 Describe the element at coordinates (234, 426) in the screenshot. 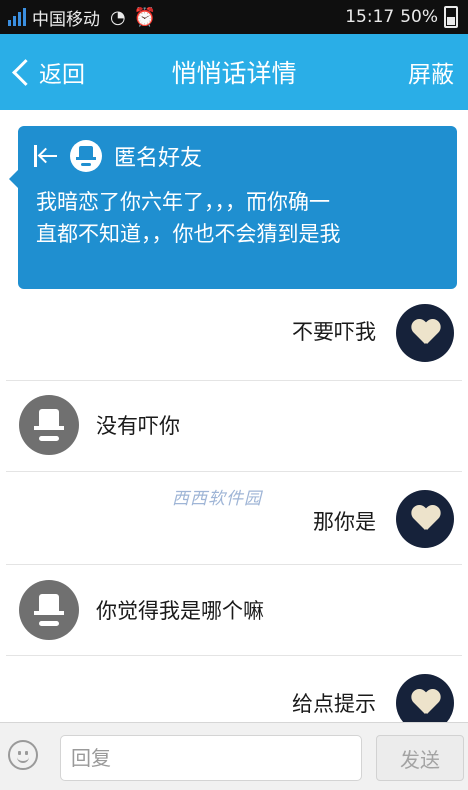

I see `list-item: 没有吓你` at that location.